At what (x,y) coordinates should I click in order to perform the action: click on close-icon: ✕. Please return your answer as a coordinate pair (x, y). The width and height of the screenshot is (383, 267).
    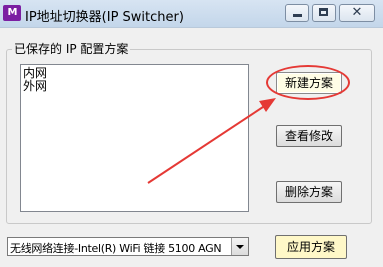
    Looking at the image, I should click on (357, 12).